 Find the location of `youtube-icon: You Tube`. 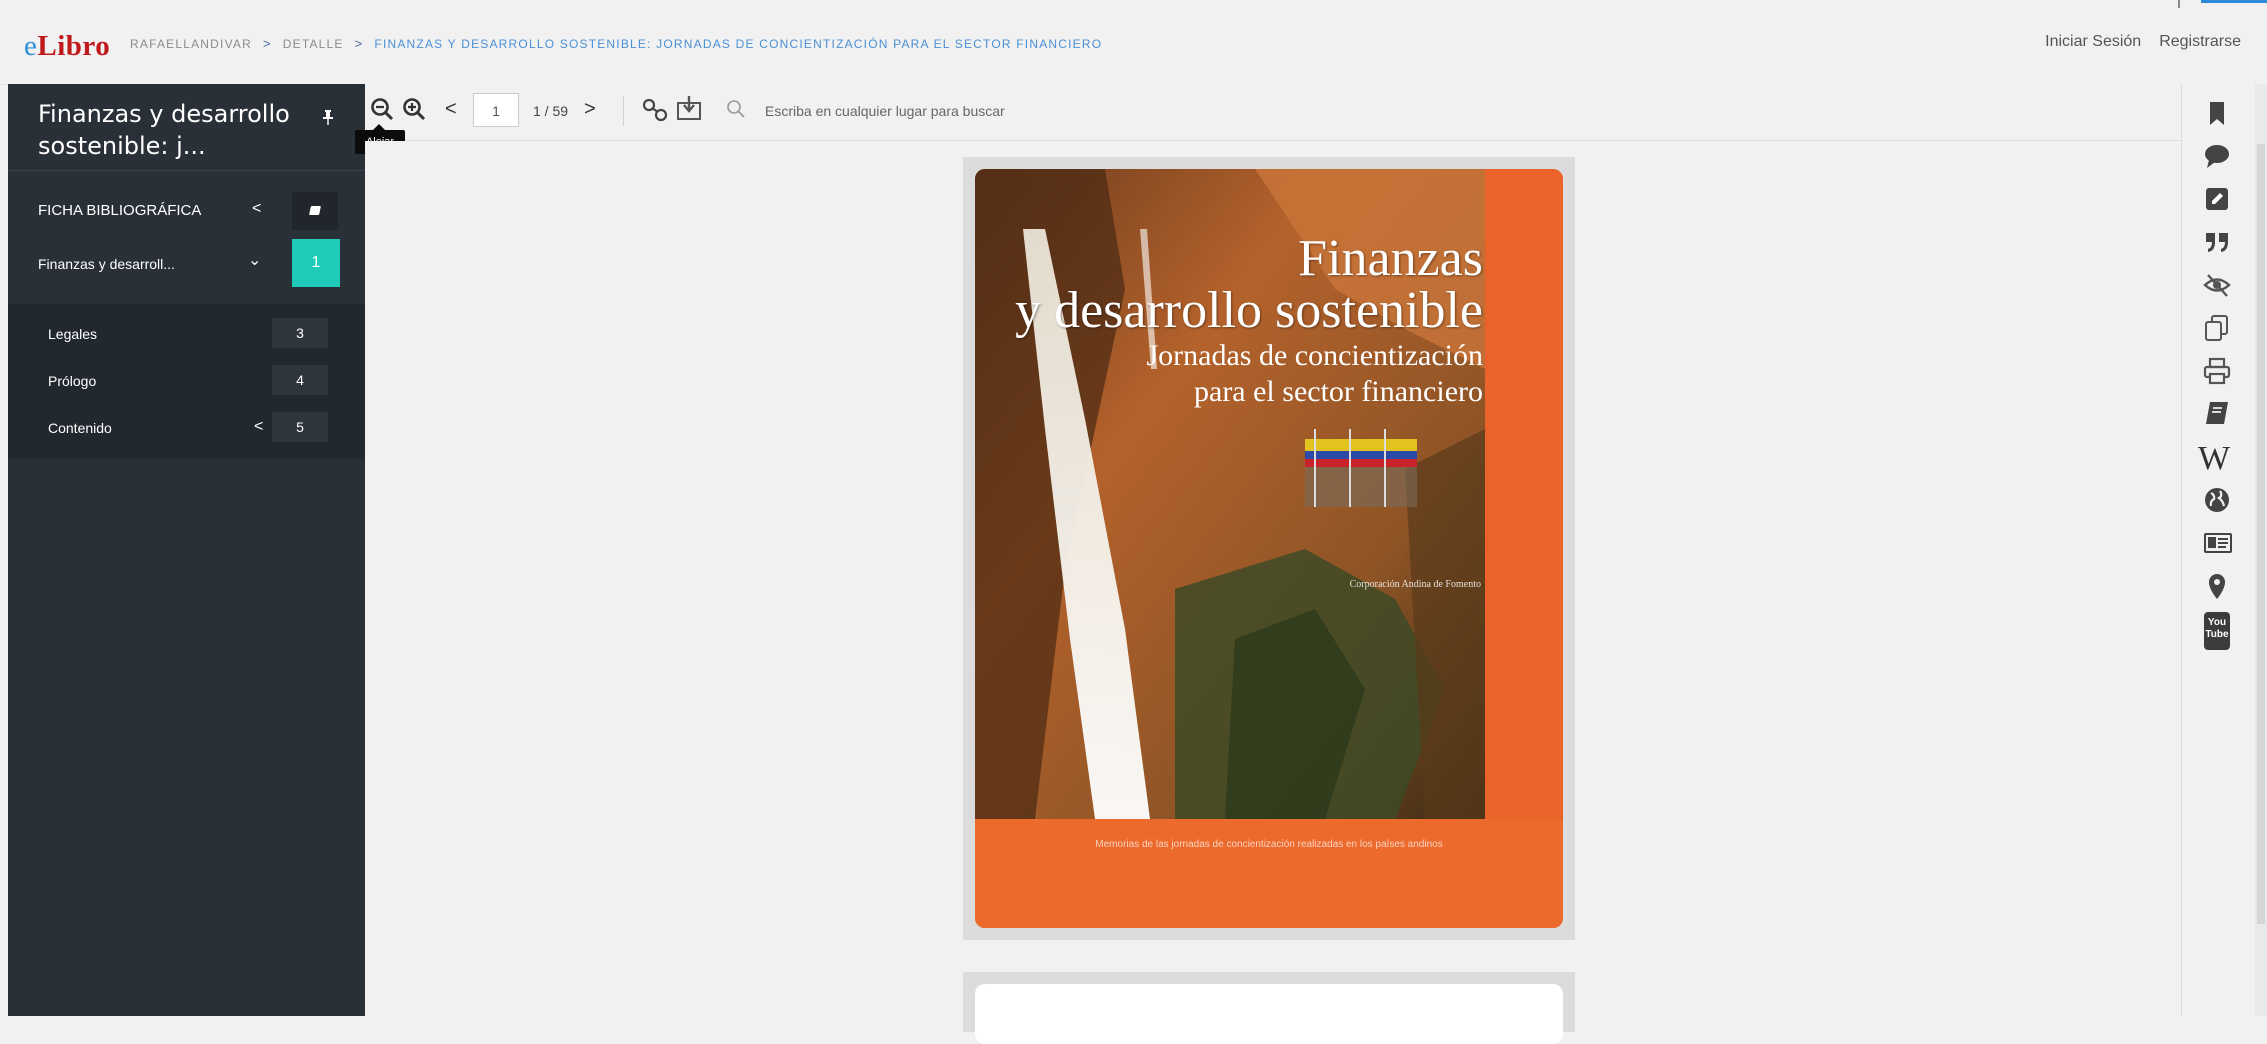

youtube-icon: You Tube is located at coordinates (2217, 631).